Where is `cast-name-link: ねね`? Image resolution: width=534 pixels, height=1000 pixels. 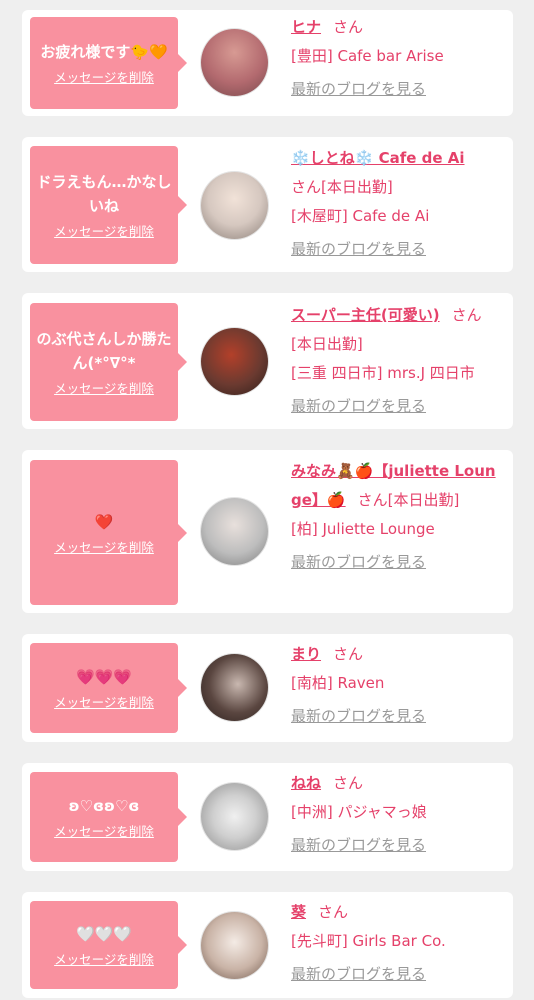 cast-name-link: ねね is located at coordinates (306, 783).